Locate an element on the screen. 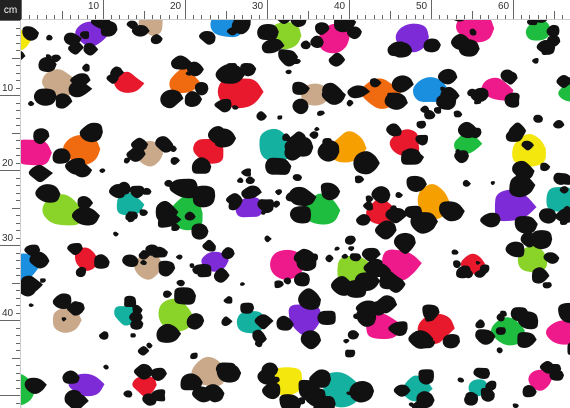 The image size is (570, 408). ruler-top-label: 30 is located at coordinates (258, 6).